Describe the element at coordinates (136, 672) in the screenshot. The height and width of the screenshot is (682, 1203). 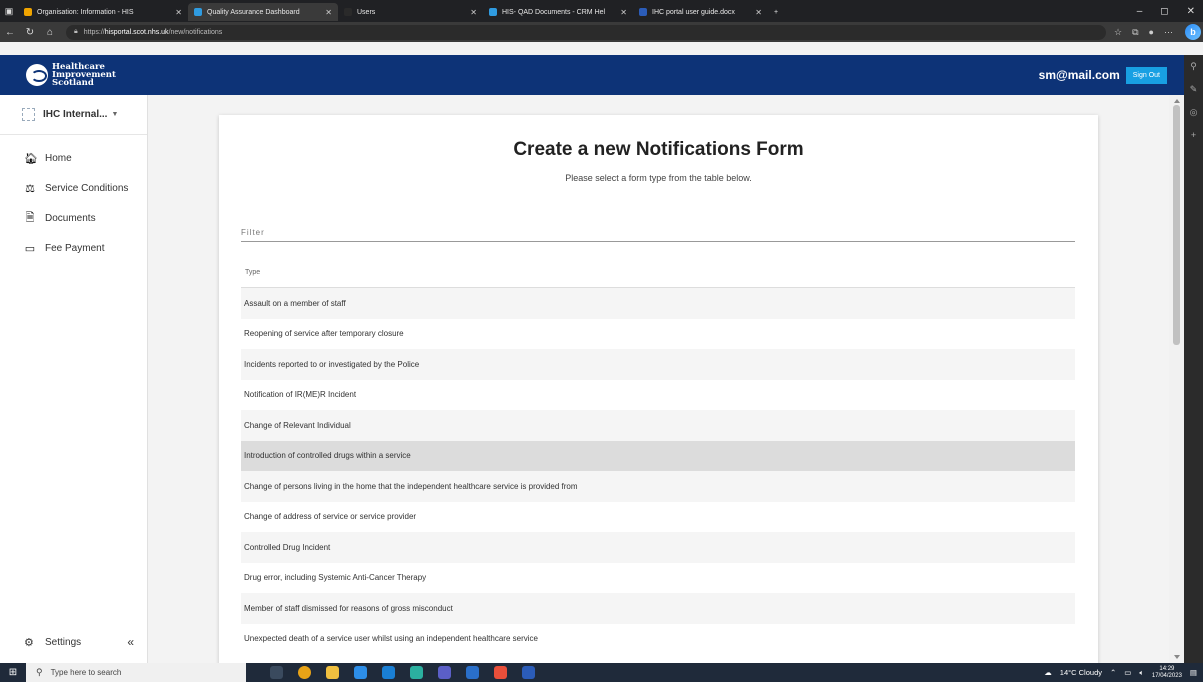
I see `taskbar-search-input: ⚲ Type here to search` at that location.